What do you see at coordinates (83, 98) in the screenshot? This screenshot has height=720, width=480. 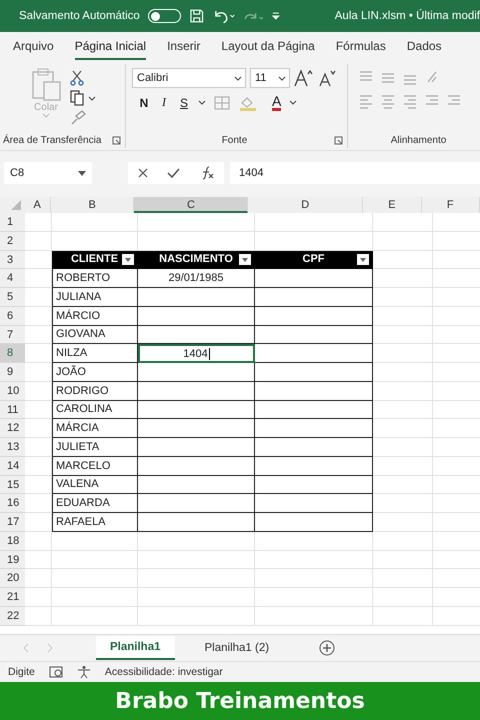 I see `copy-icon` at bounding box center [83, 98].